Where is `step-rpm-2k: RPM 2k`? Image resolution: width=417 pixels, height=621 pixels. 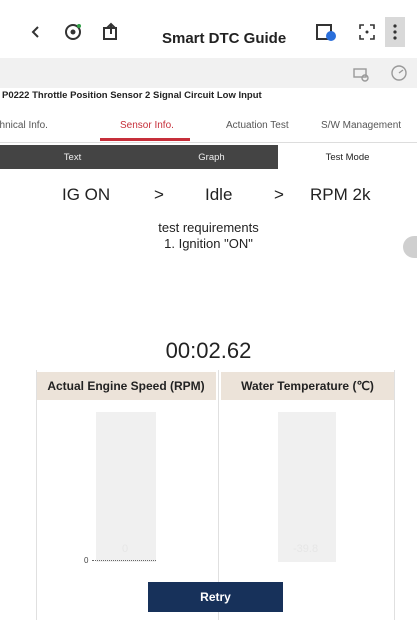
step-rpm-2k: RPM 2k is located at coordinates (340, 194).